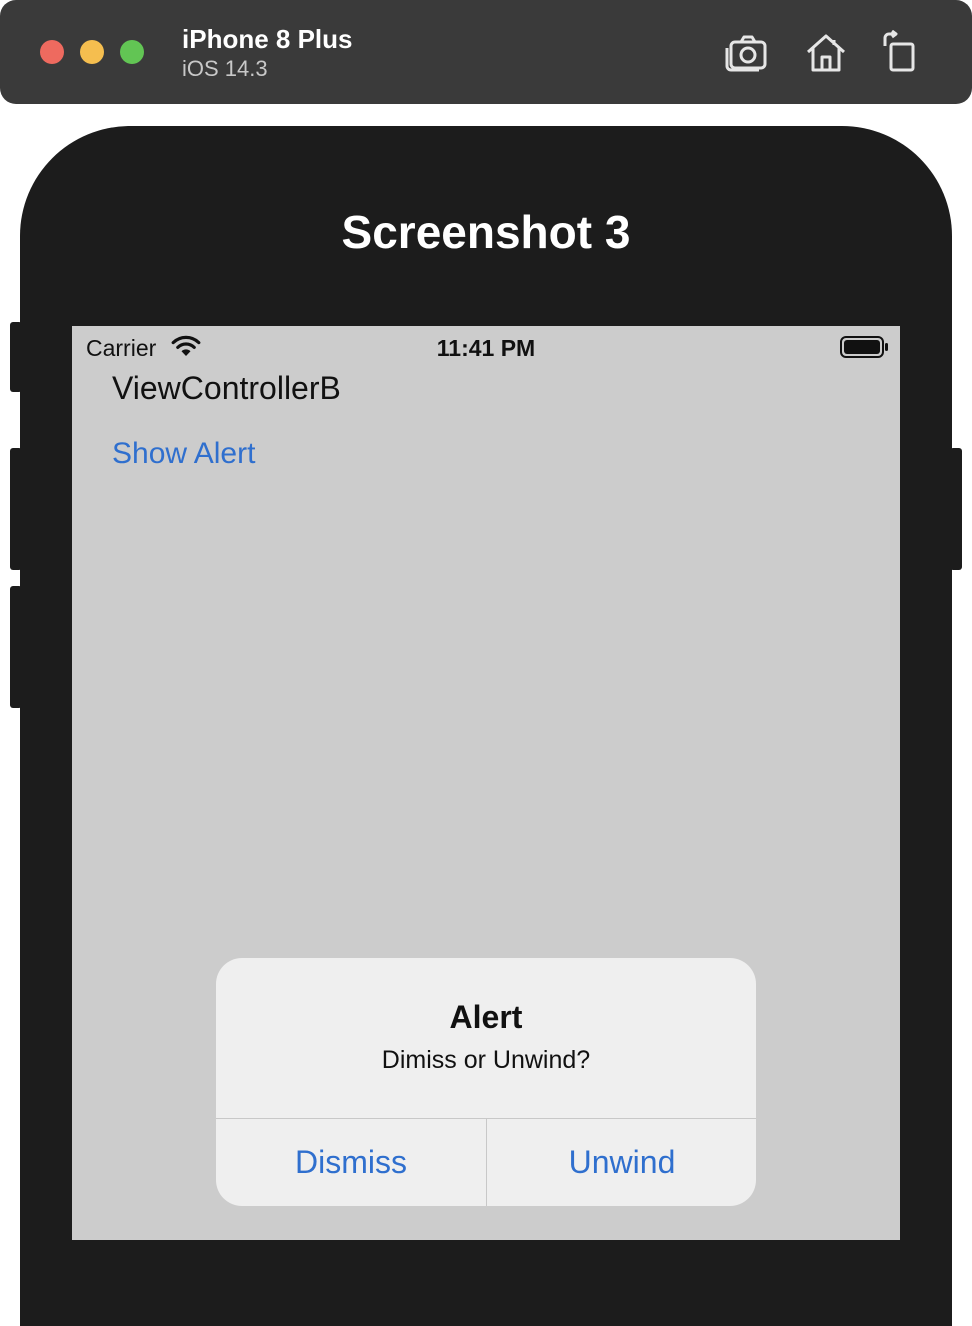 The height and width of the screenshot is (1326, 972). Describe the element at coordinates (486, 52) in the screenshot. I see `simulator-title-bar: iPhone 8 Plus iOS 14.3` at that location.